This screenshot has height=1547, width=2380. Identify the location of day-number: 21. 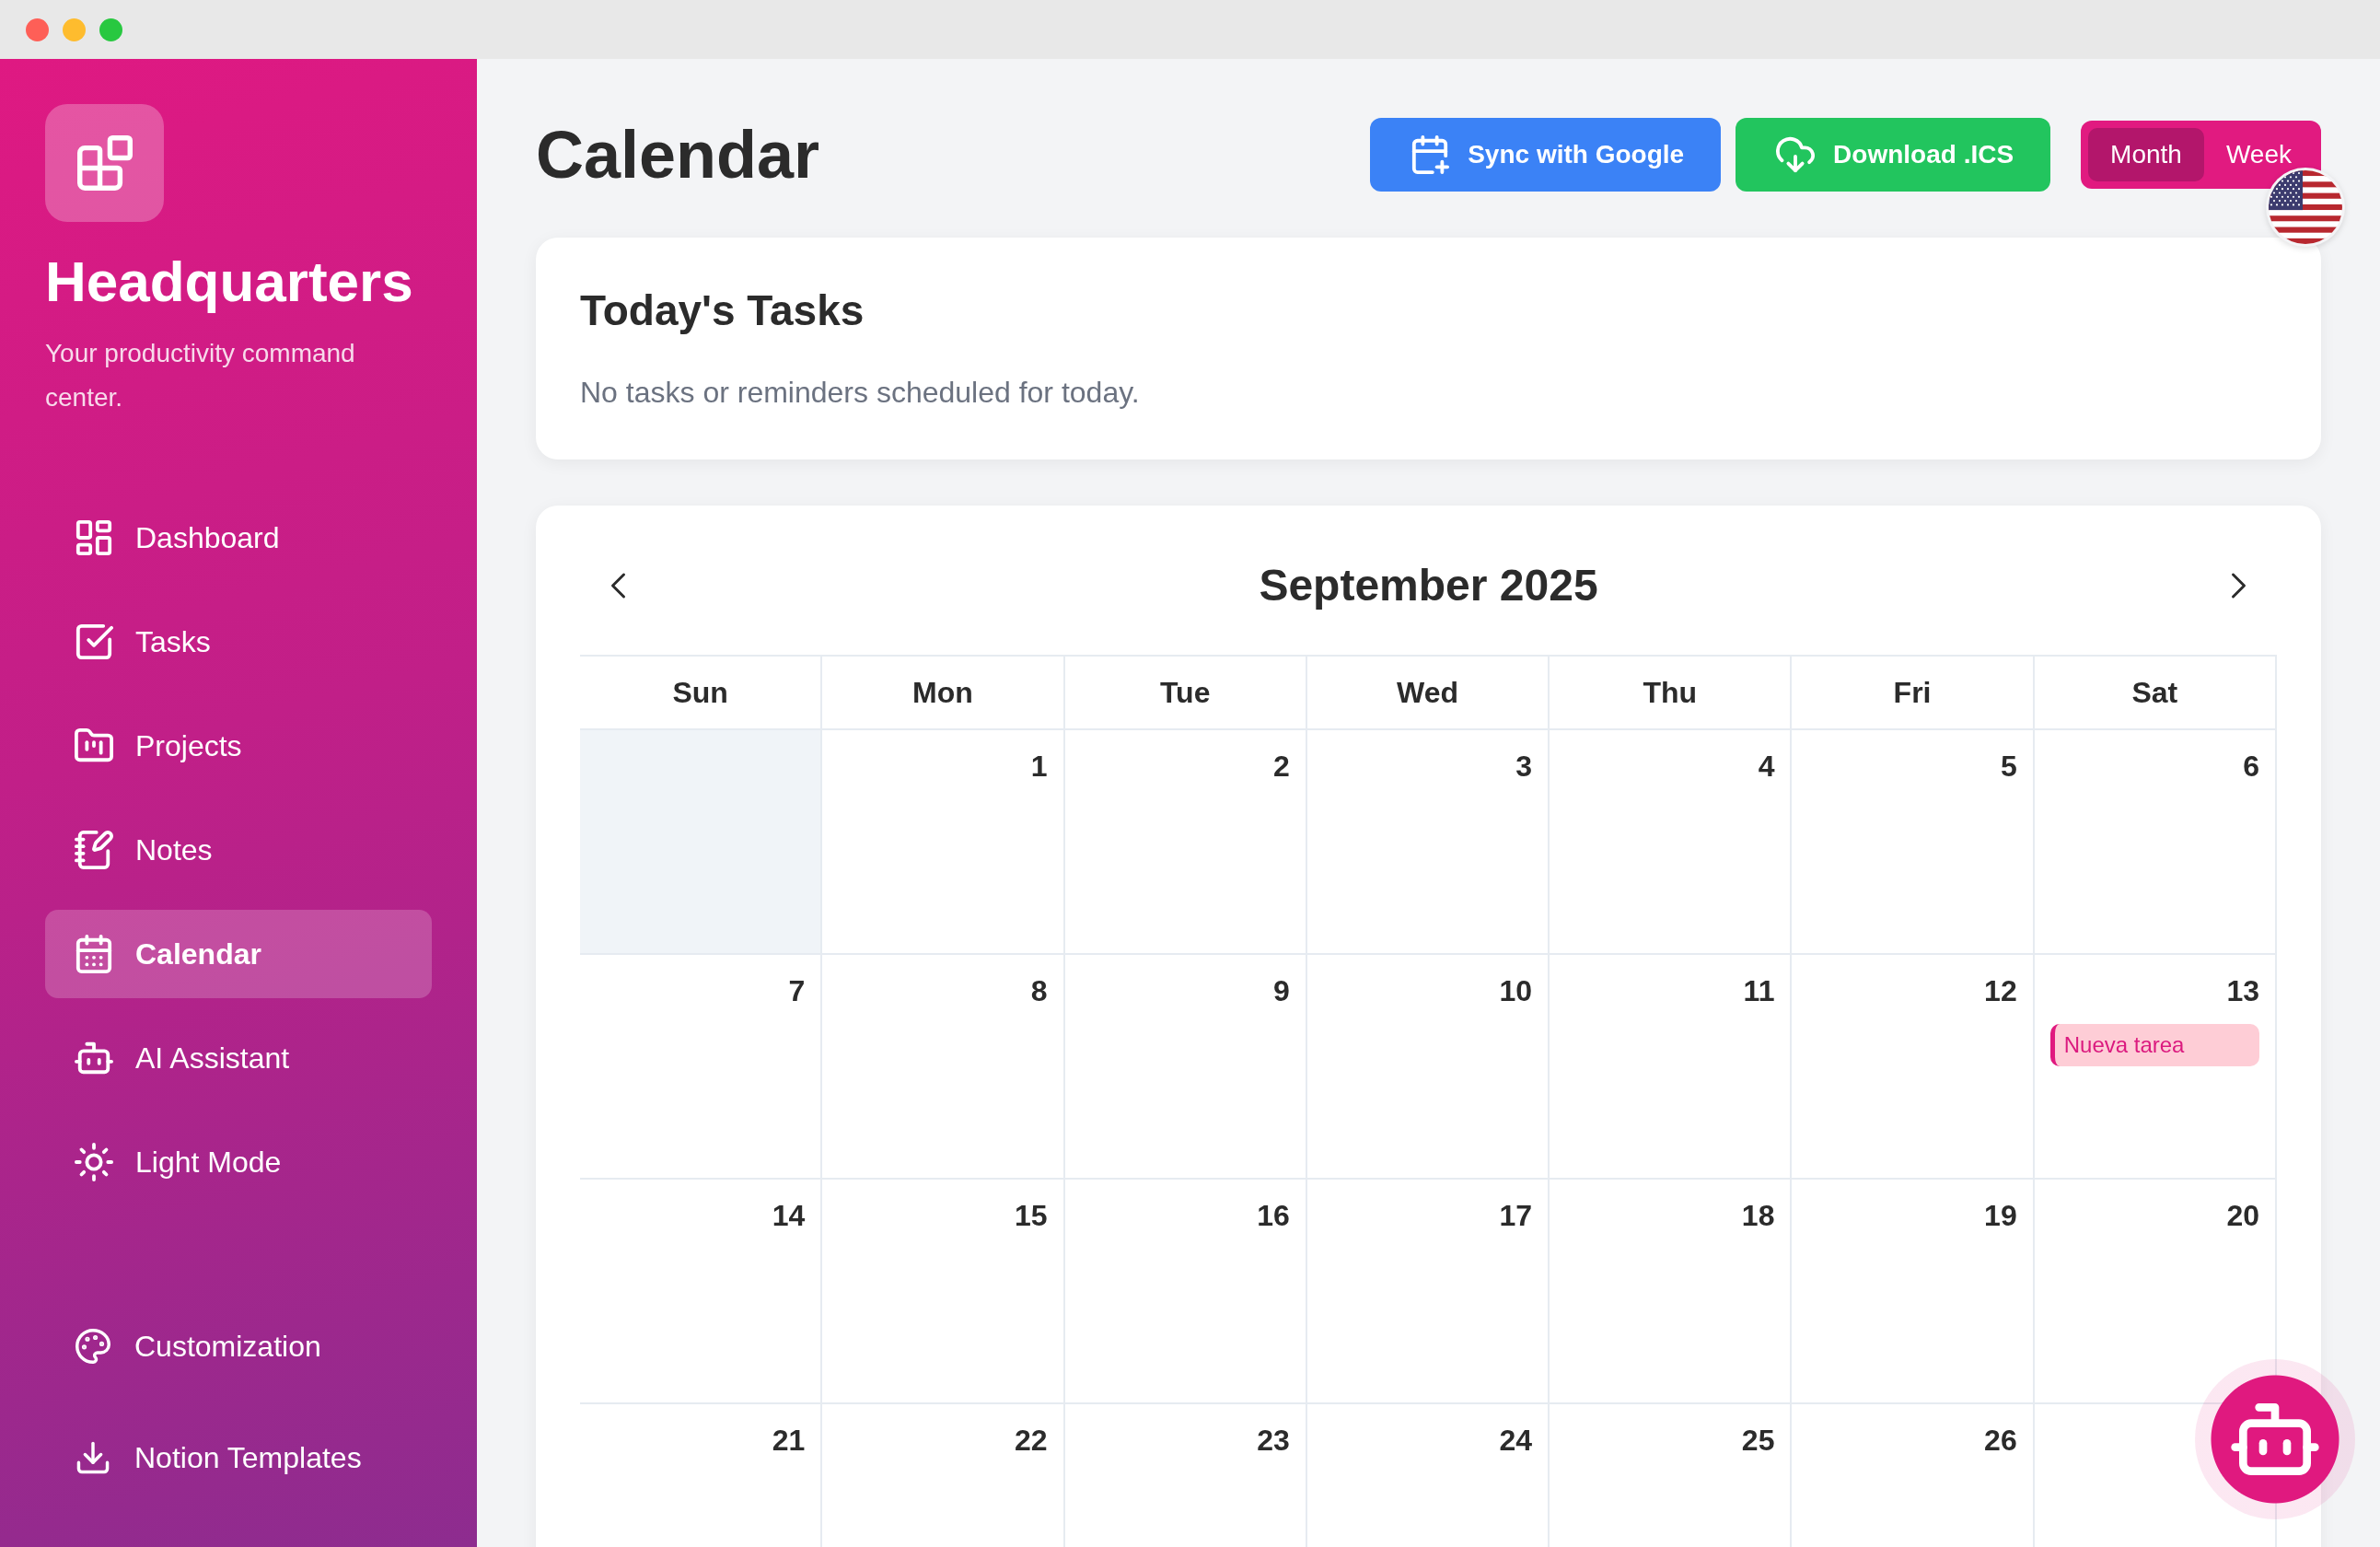
(789, 1440).